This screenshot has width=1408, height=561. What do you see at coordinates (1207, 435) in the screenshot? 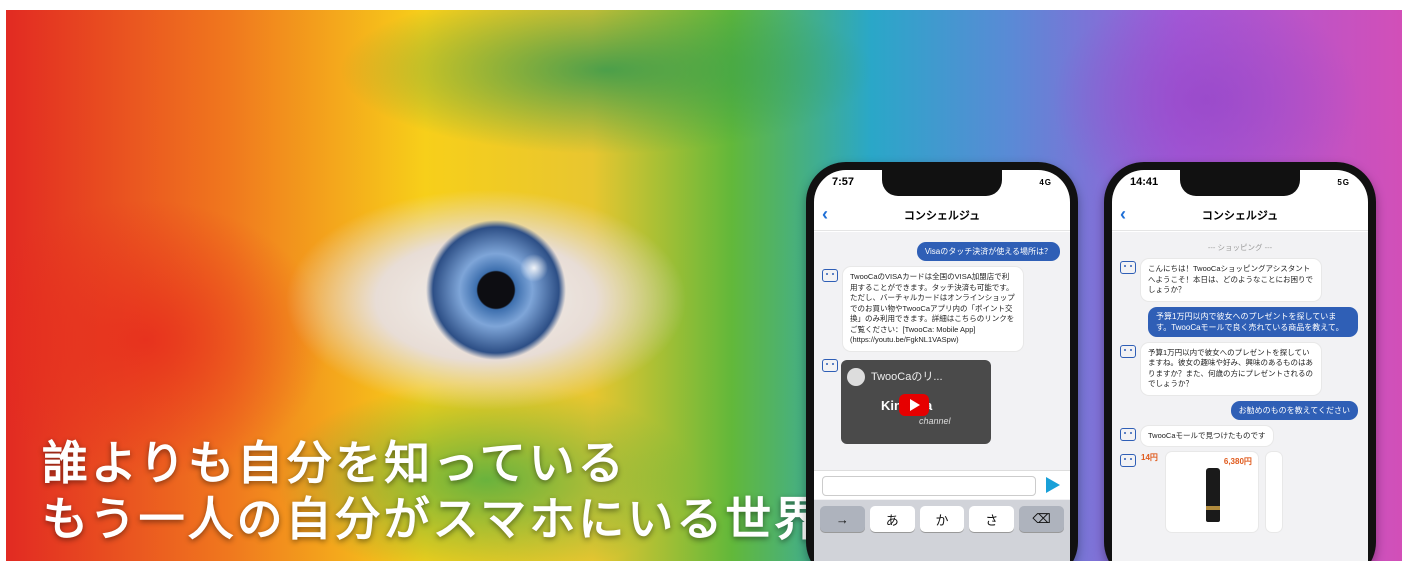
I see `bot-found-bubble: TwooCaモールで見つけたものです` at bounding box center [1207, 435].